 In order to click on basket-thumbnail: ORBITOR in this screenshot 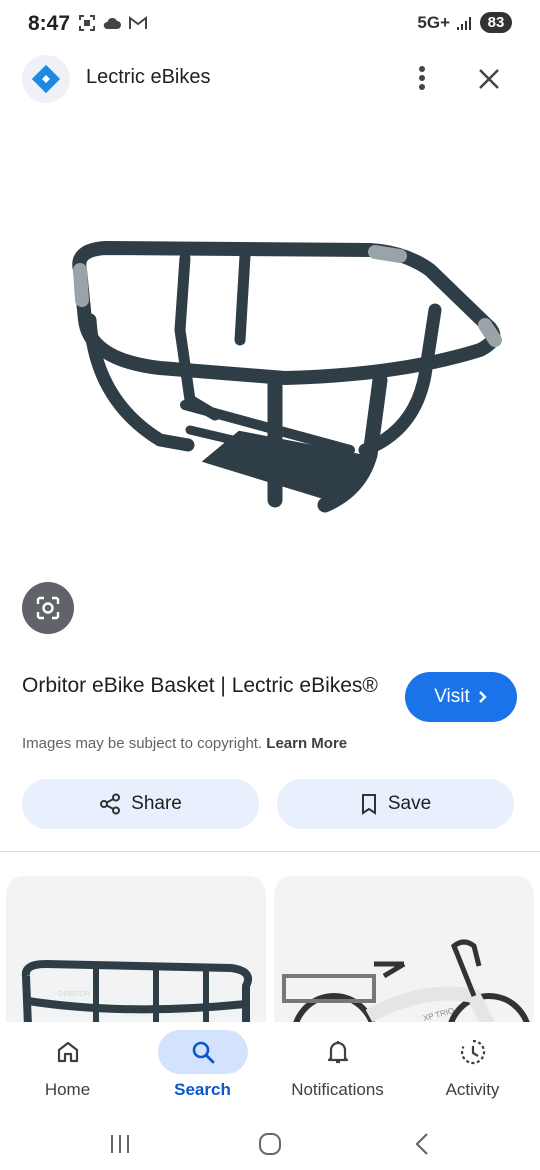, I will do `click(137, 992)`.